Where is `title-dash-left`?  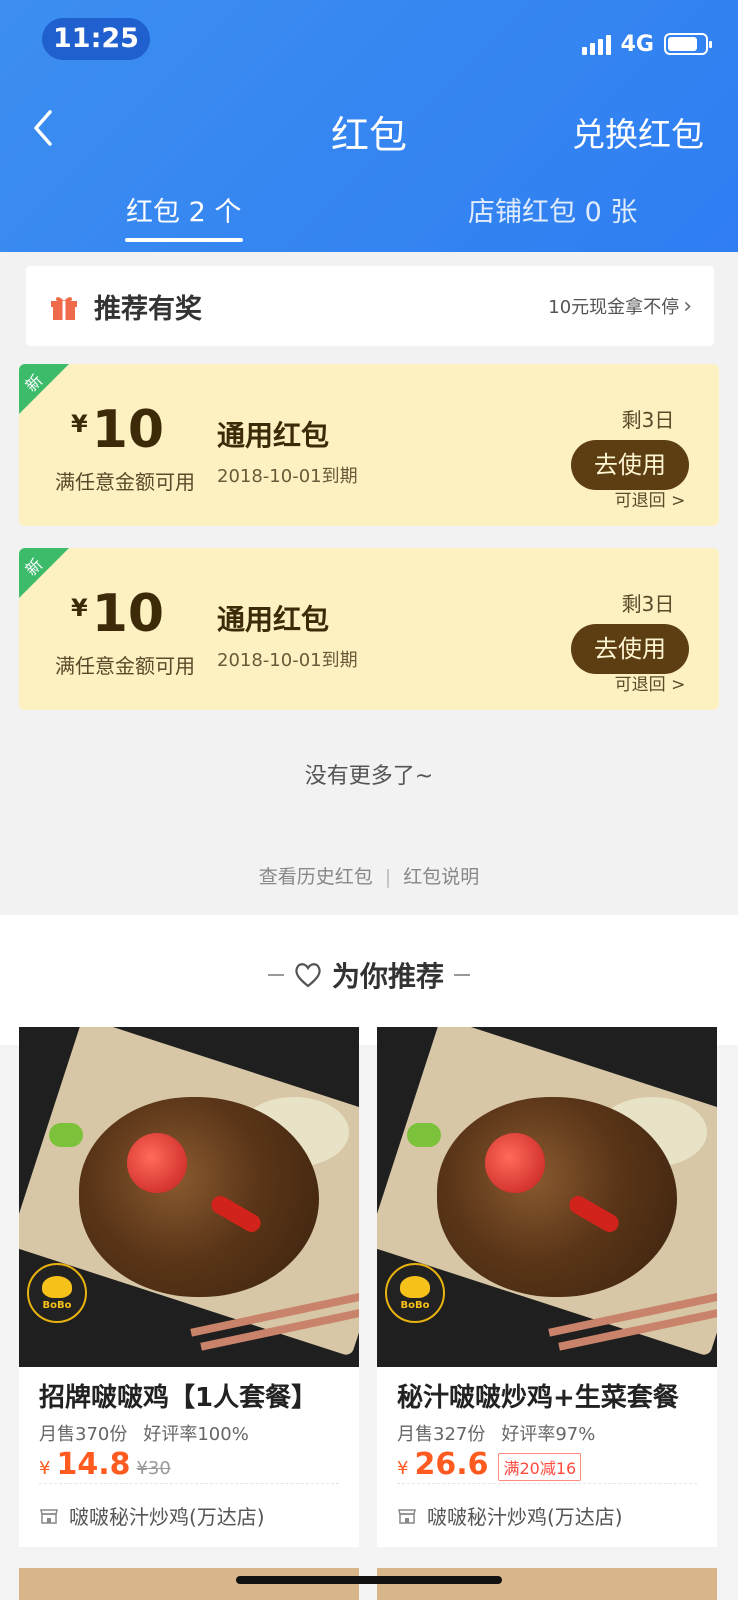 title-dash-left is located at coordinates (275, 975).